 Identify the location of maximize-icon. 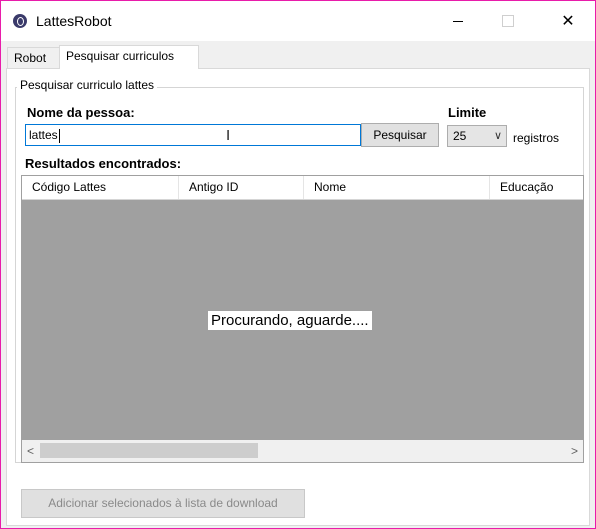
(508, 21).